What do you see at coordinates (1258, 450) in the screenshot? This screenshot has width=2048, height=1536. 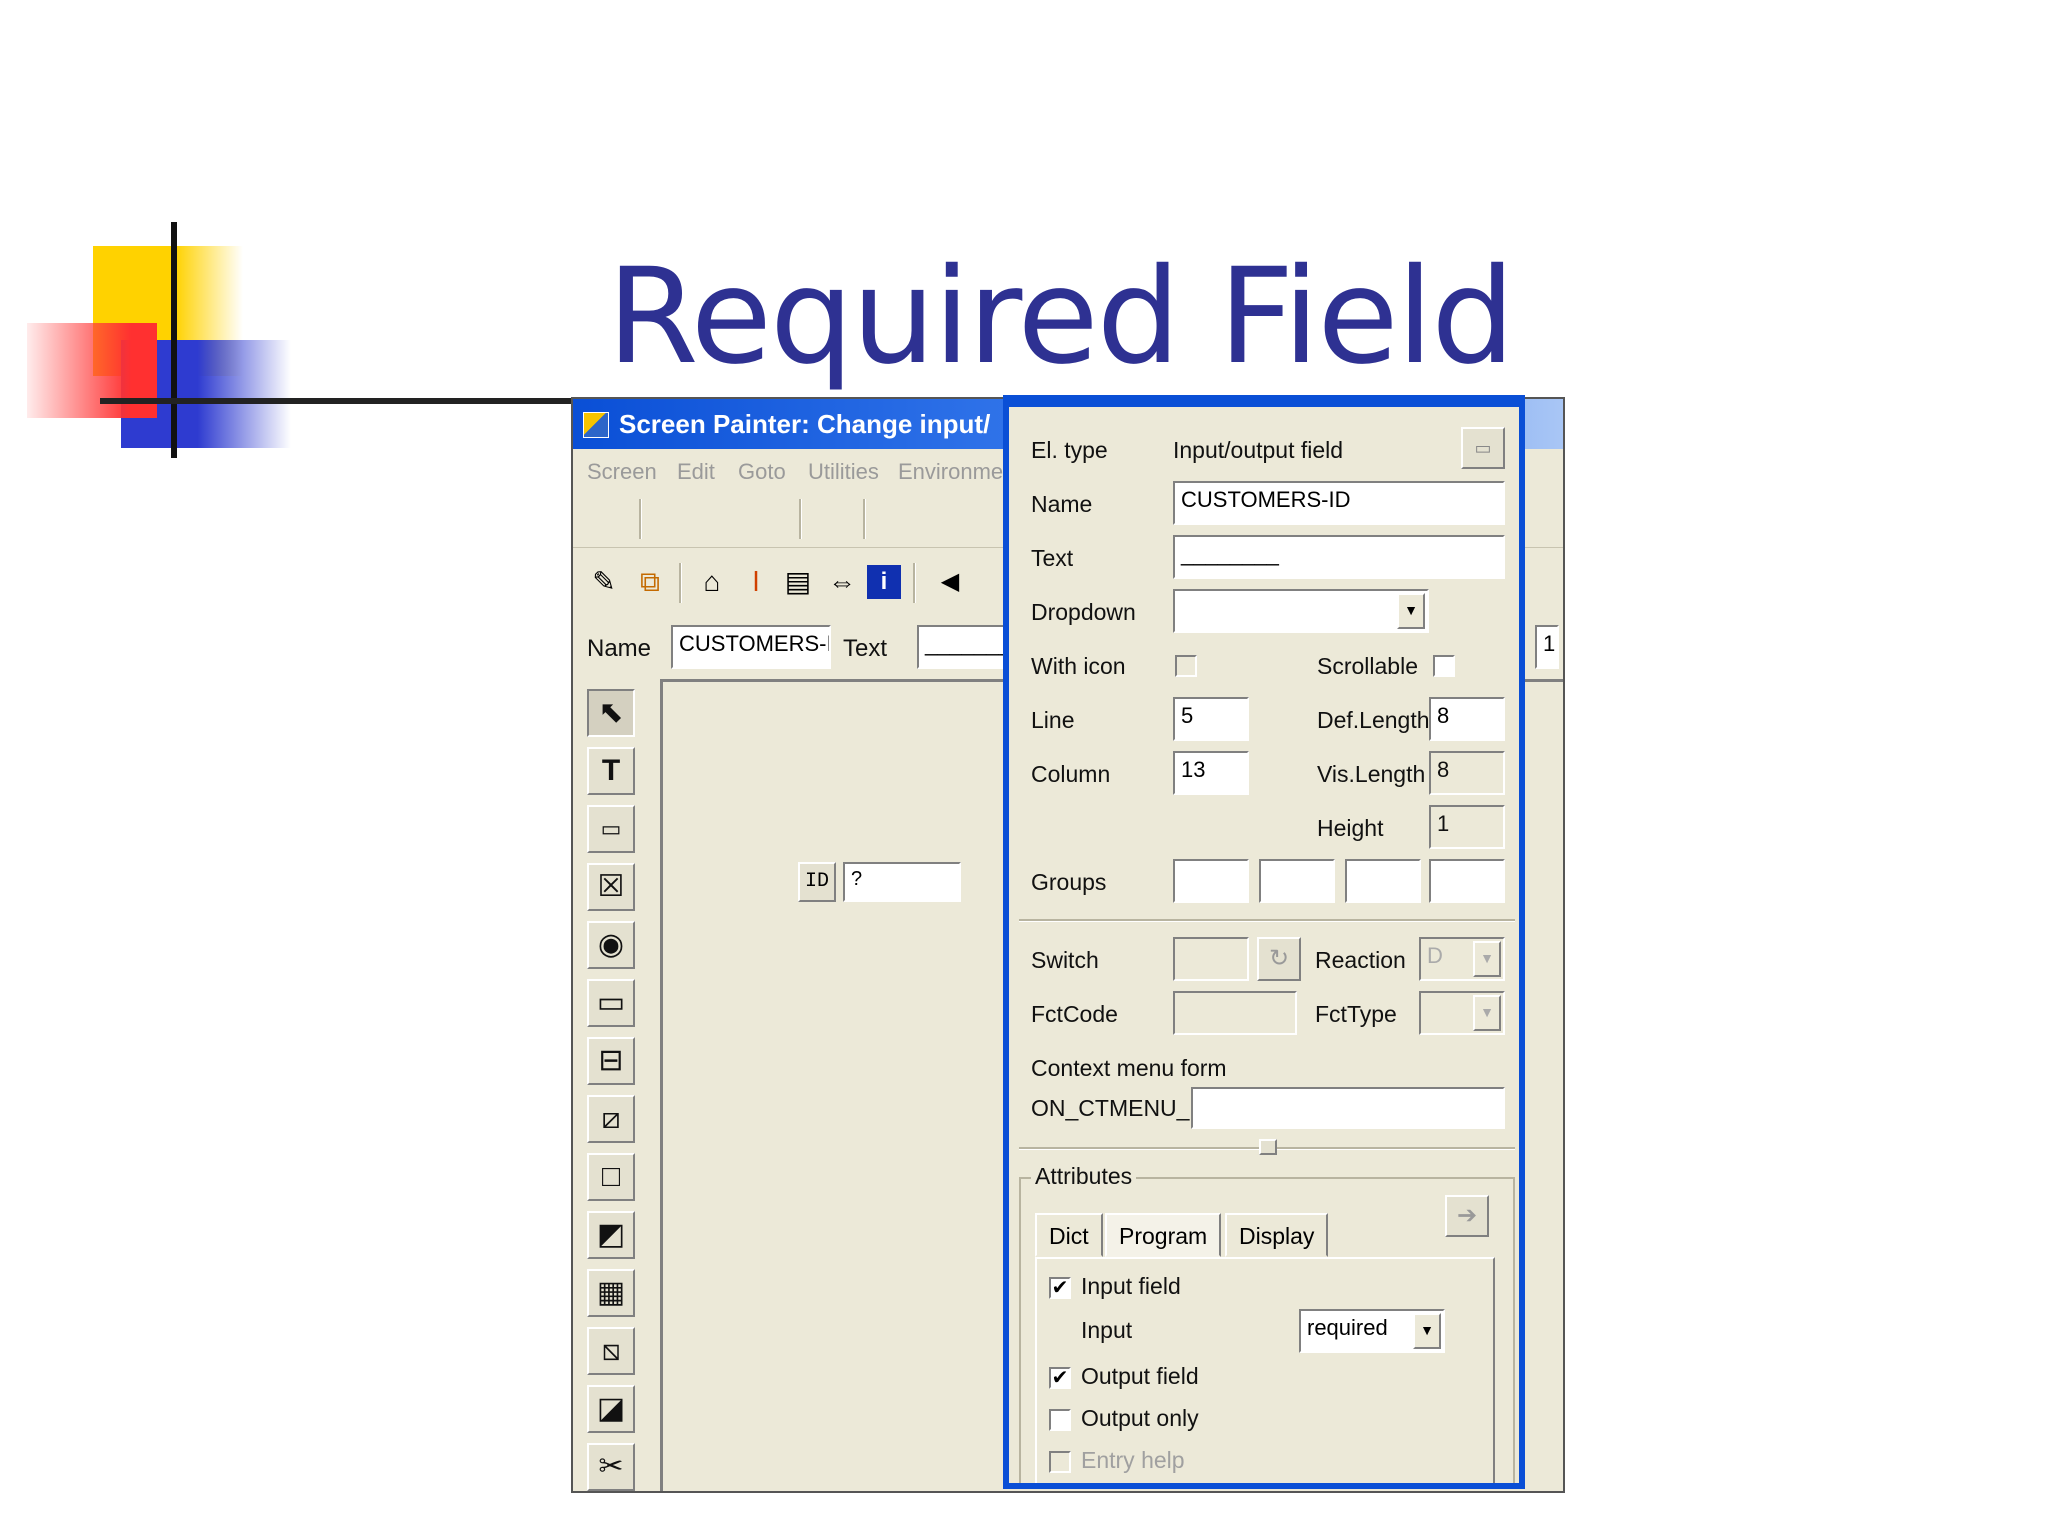 I see `el-type-value: Input/output field` at bounding box center [1258, 450].